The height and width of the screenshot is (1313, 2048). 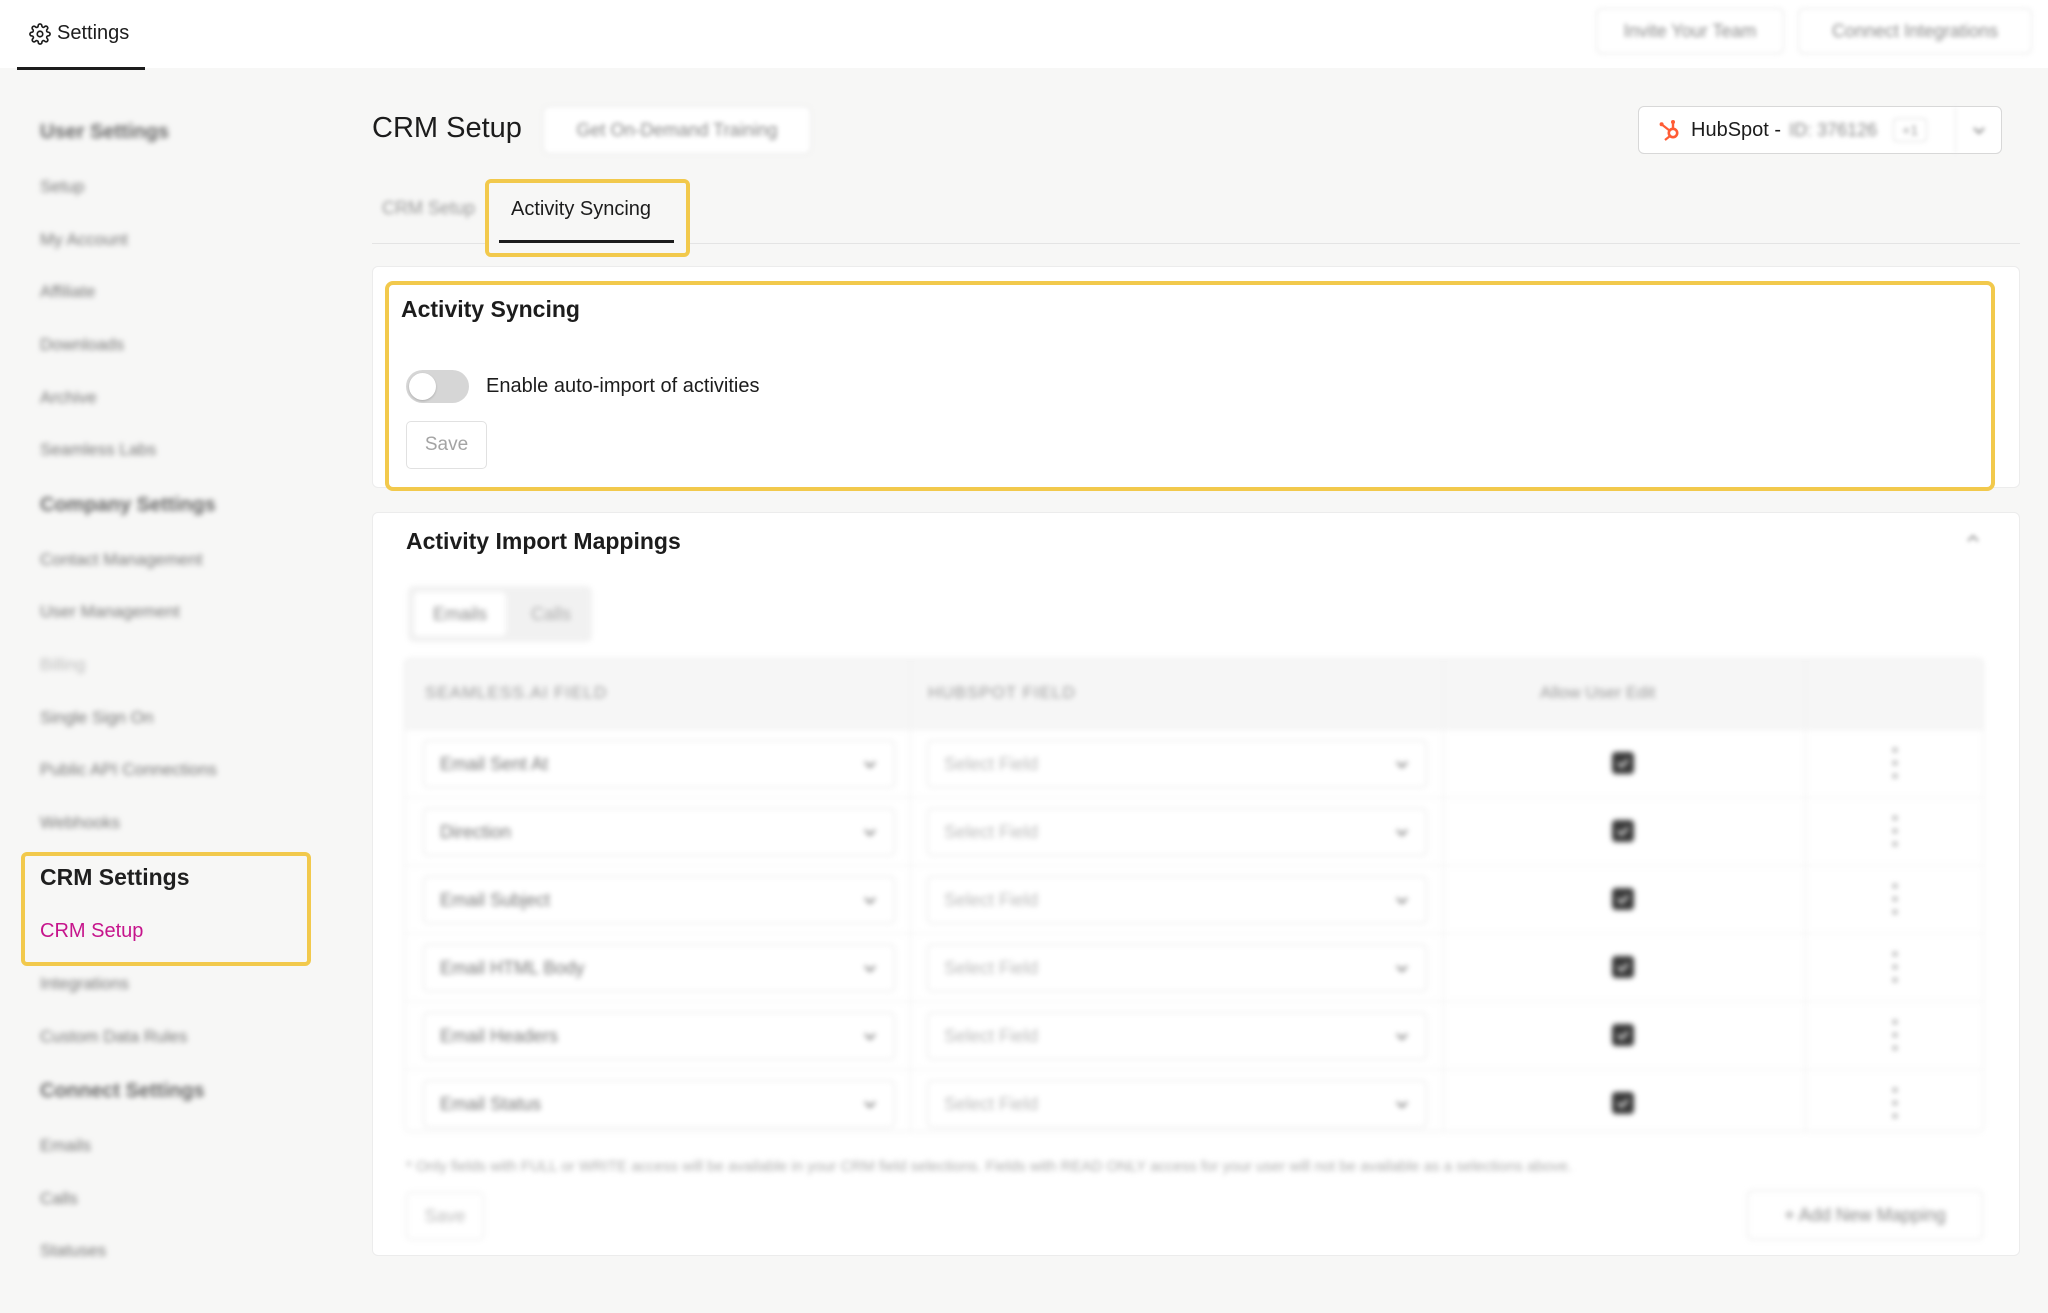 I want to click on sidebar-item-contact-management: Contact Management, so click(x=121, y=560).